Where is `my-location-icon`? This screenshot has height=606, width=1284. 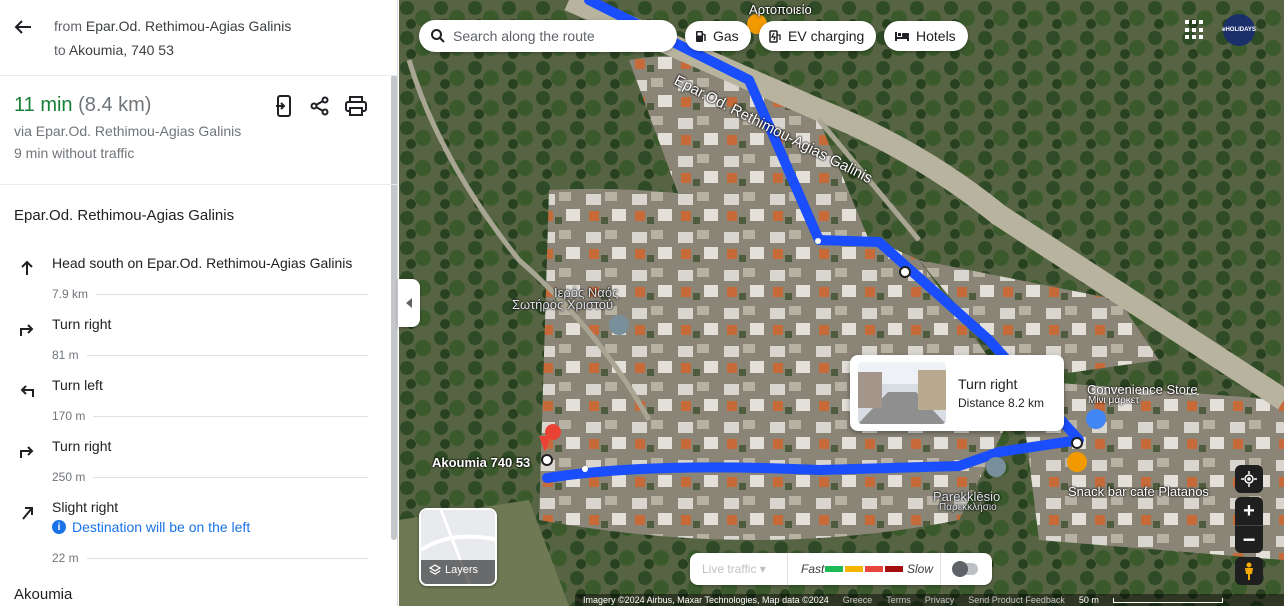 my-location-icon is located at coordinates (1249, 479).